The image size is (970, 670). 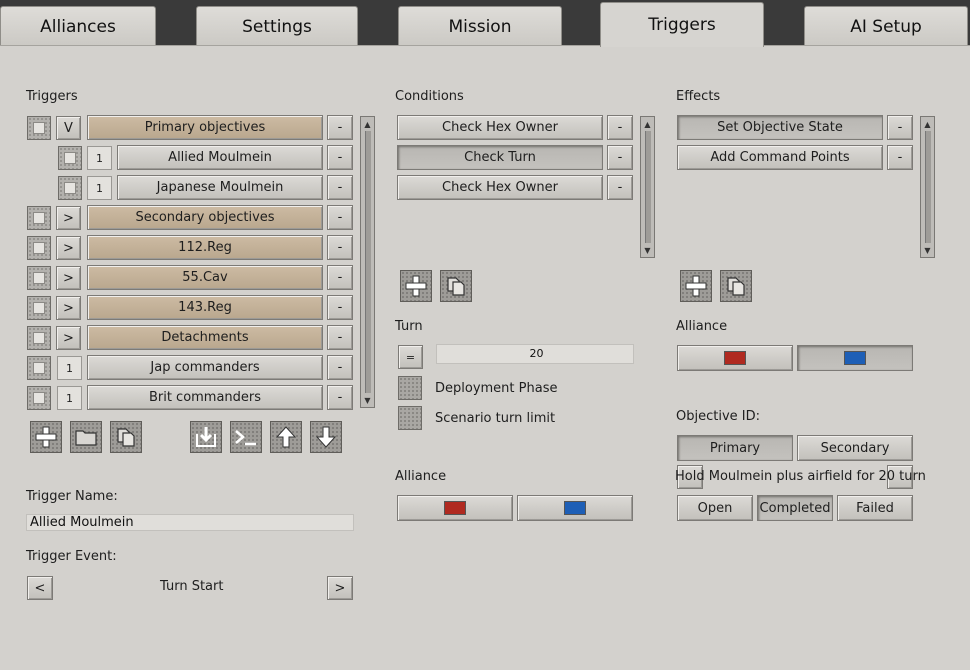 I want to click on effect-alliance-blue-button, so click(x=855, y=358).